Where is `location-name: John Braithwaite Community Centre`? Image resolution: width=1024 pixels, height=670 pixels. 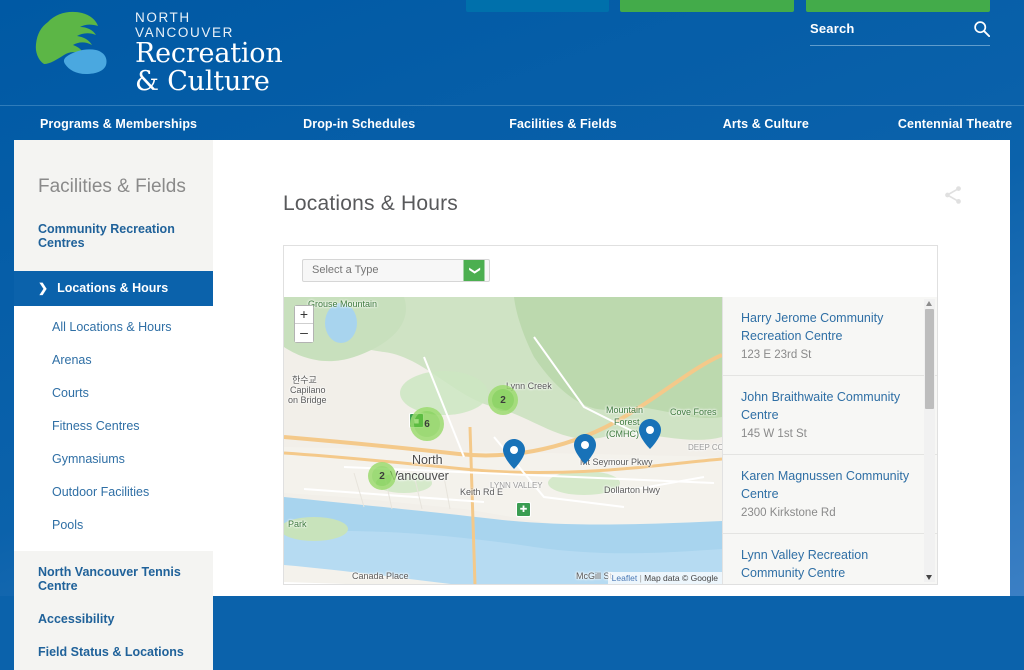
location-name: John Braithwaite Community Centre is located at coordinates (828, 406).